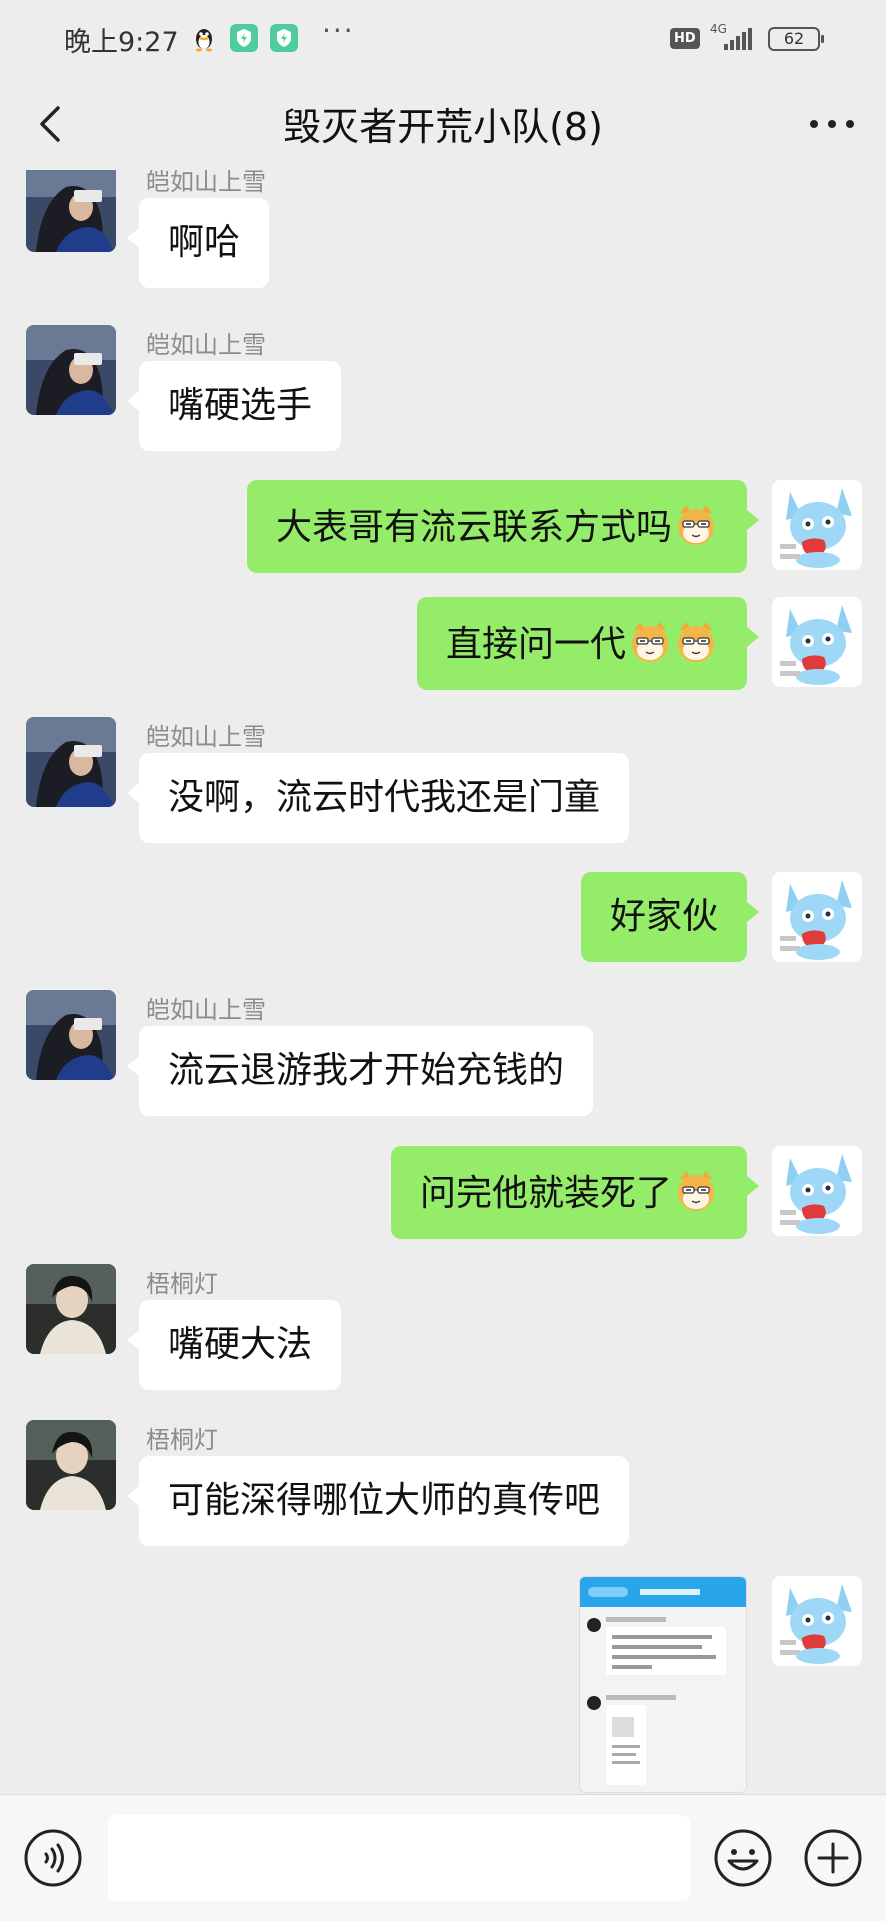 The width and height of the screenshot is (886, 1921). What do you see at coordinates (743, 1858) in the screenshot?
I see `emoji-icon` at bounding box center [743, 1858].